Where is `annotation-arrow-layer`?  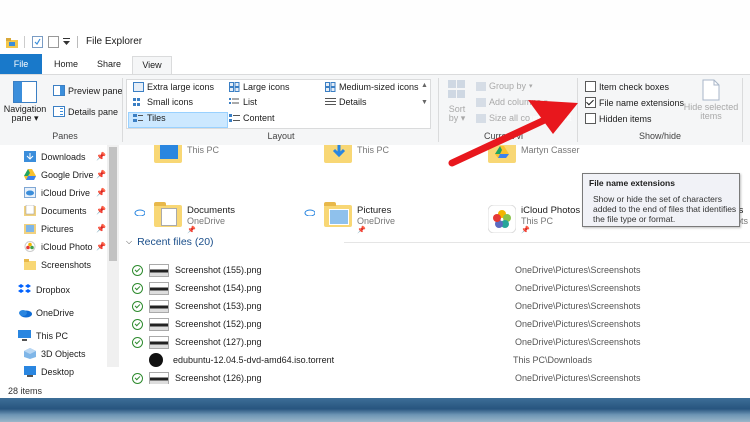 annotation-arrow-layer is located at coordinates (513, 133).